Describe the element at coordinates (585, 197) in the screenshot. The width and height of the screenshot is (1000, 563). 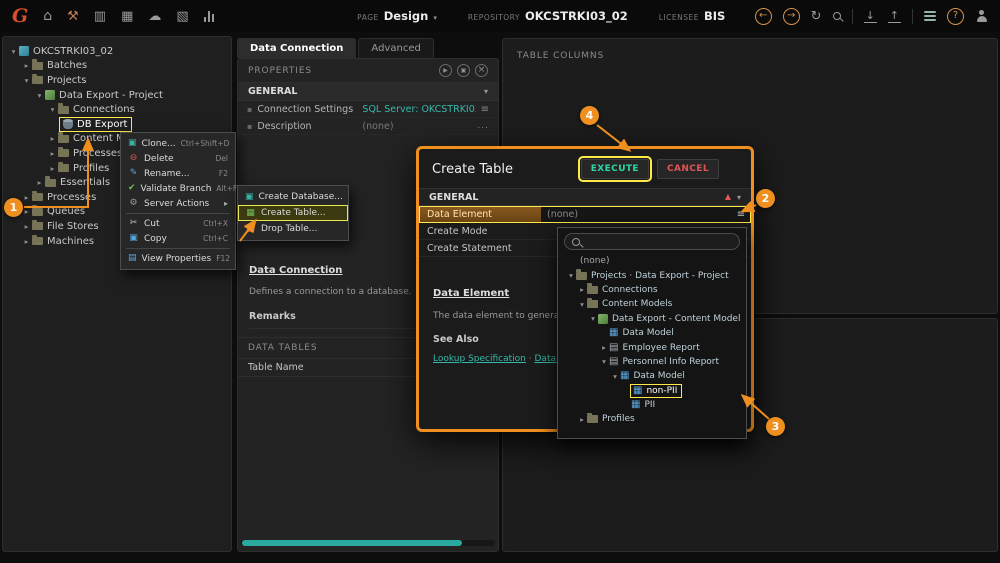
I see `dialog-general-header: GENERAL` at that location.